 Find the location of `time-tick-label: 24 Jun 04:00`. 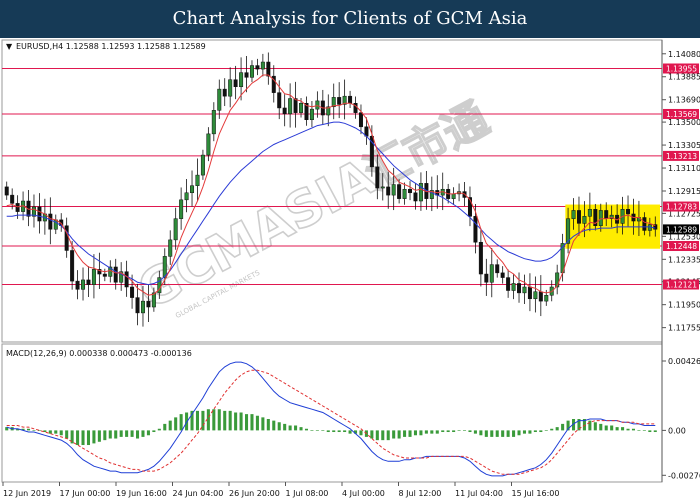

time-tick-label: 24 Jun 04:00 is located at coordinates (198, 493).